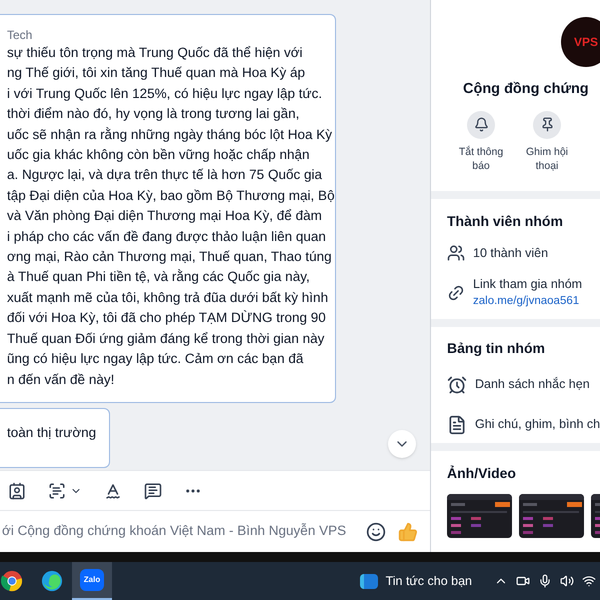 This screenshot has height=600, width=600. I want to click on section-title: Bảng tin nhóm, so click(496, 348).